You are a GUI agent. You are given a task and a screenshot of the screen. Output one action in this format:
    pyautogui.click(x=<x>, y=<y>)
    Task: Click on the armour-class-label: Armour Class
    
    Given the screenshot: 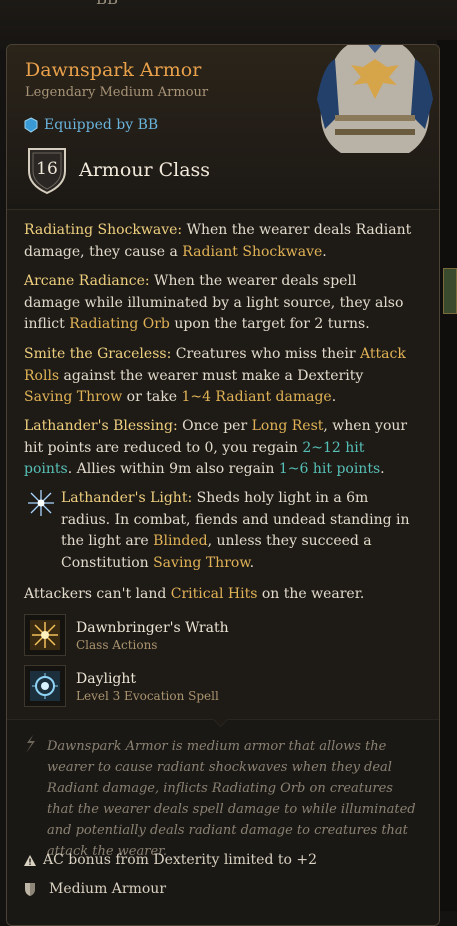 What is the action you would take?
    pyautogui.click(x=145, y=170)
    